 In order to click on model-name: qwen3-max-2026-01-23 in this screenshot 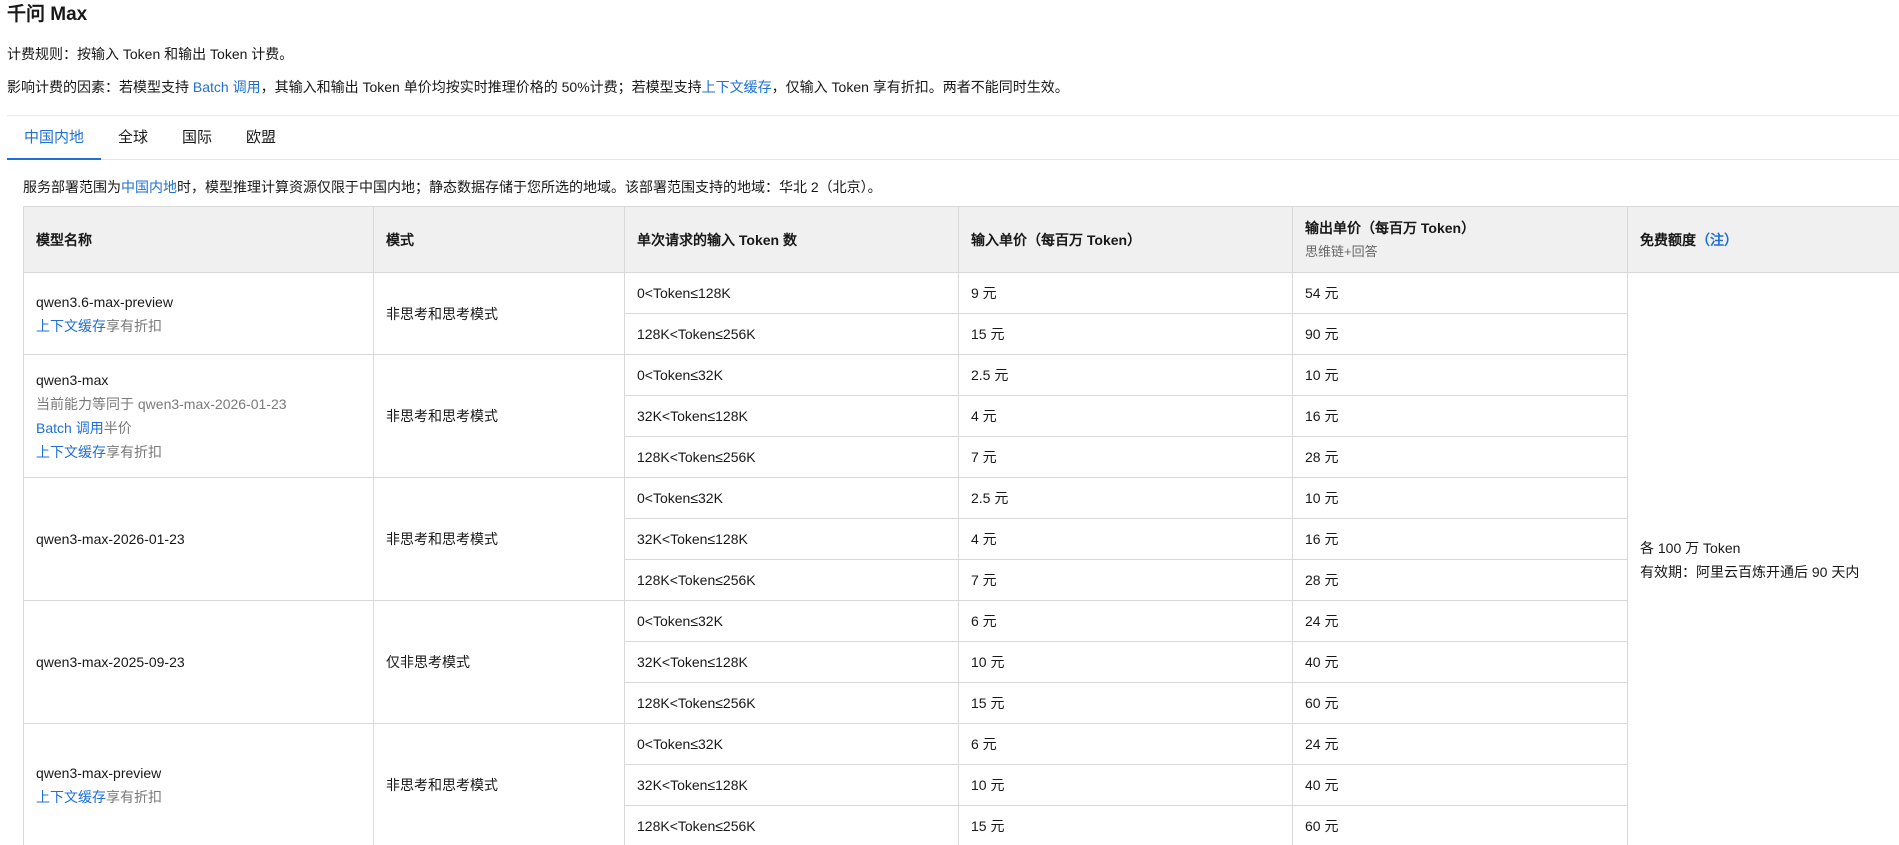, I will do `click(110, 539)`.